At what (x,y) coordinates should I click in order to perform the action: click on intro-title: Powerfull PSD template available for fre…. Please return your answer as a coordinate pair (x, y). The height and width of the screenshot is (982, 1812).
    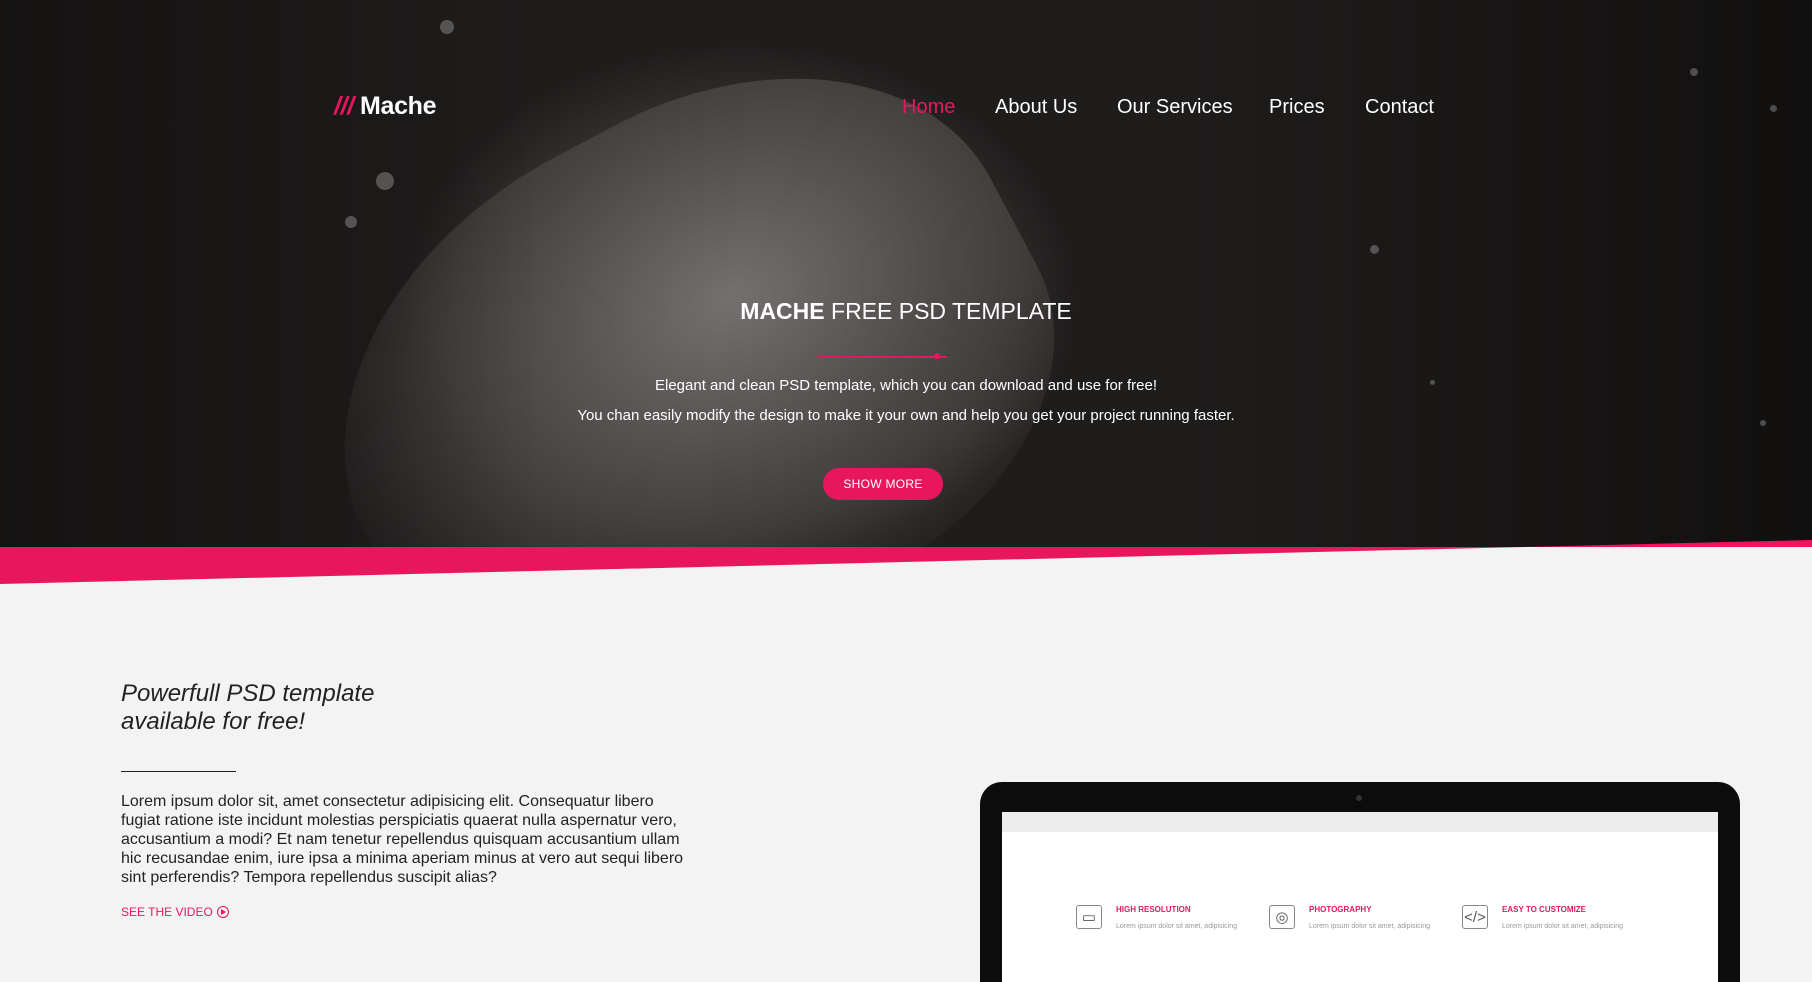
    Looking at the image, I should click on (247, 708).